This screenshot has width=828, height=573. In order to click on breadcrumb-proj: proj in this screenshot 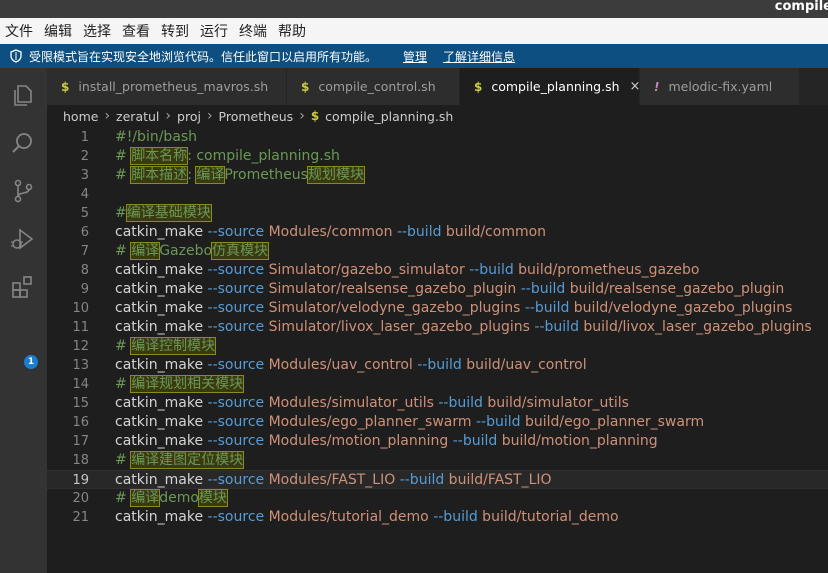, I will do `click(189, 116)`.